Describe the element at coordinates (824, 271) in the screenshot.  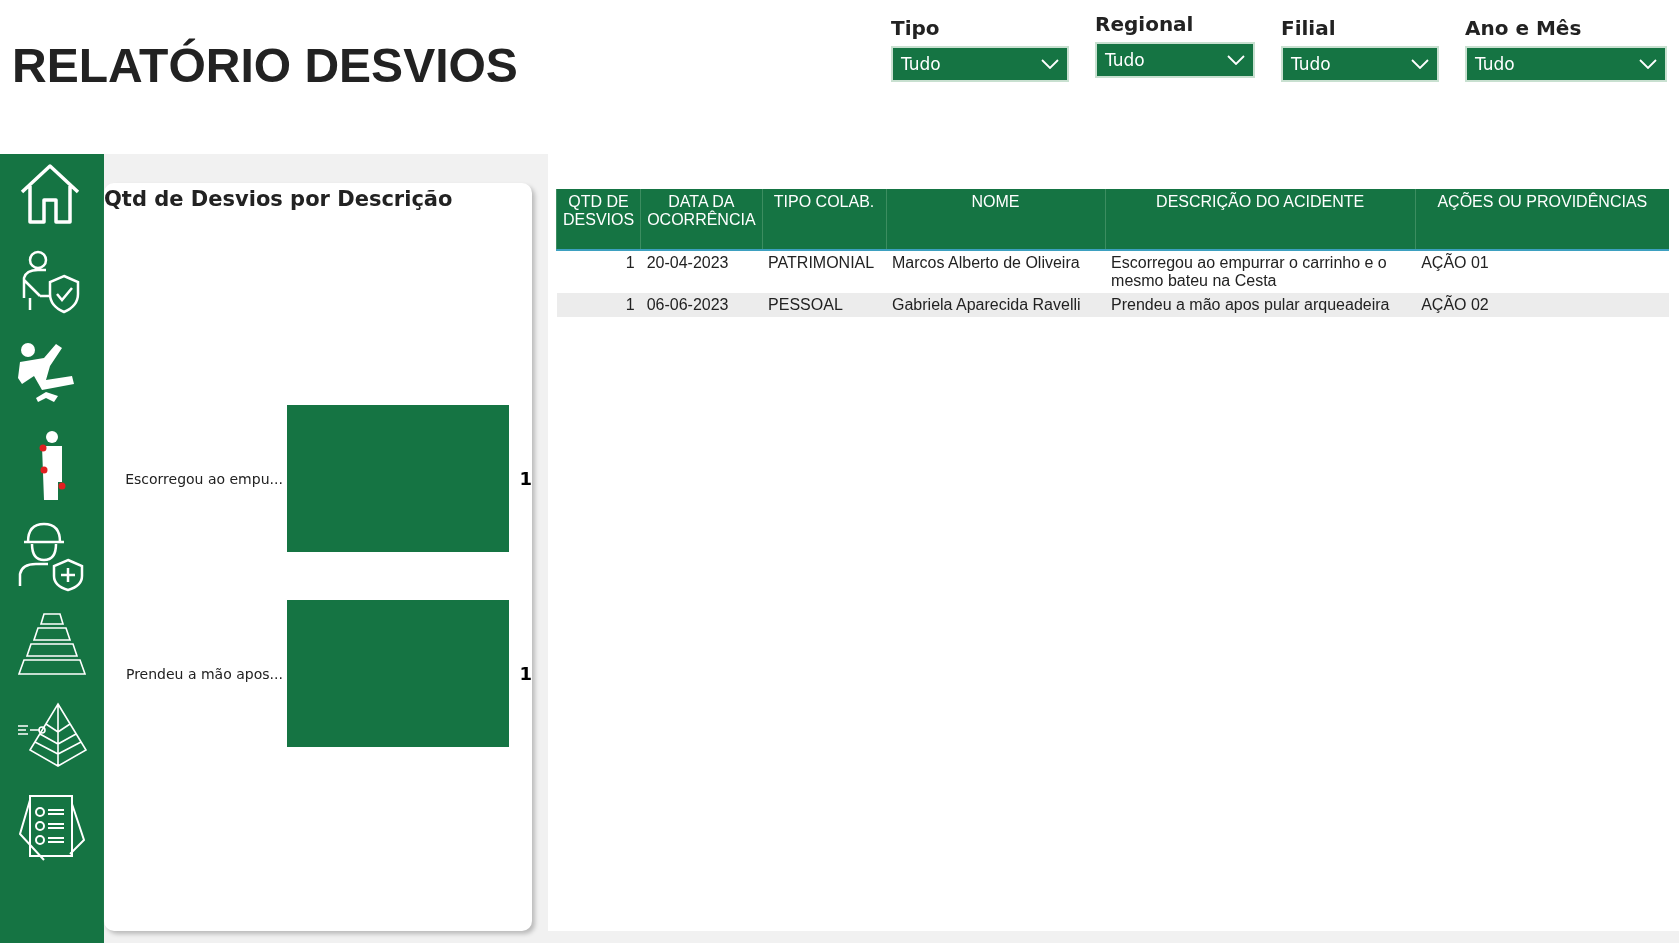
I see `table-cell: PATRIMONIAL` at that location.